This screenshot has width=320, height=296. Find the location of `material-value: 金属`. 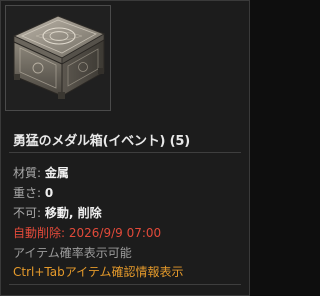

material-value: 金属 is located at coordinates (56, 173).